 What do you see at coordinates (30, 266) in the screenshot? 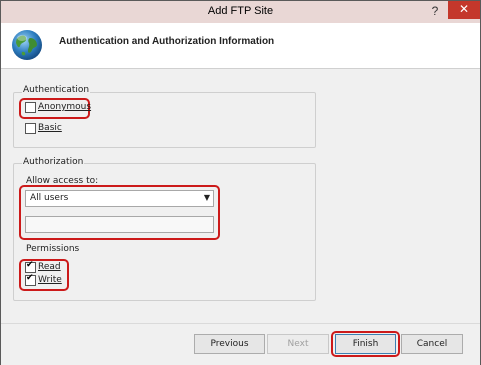
I see `read-checkbox` at bounding box center [30, 266].